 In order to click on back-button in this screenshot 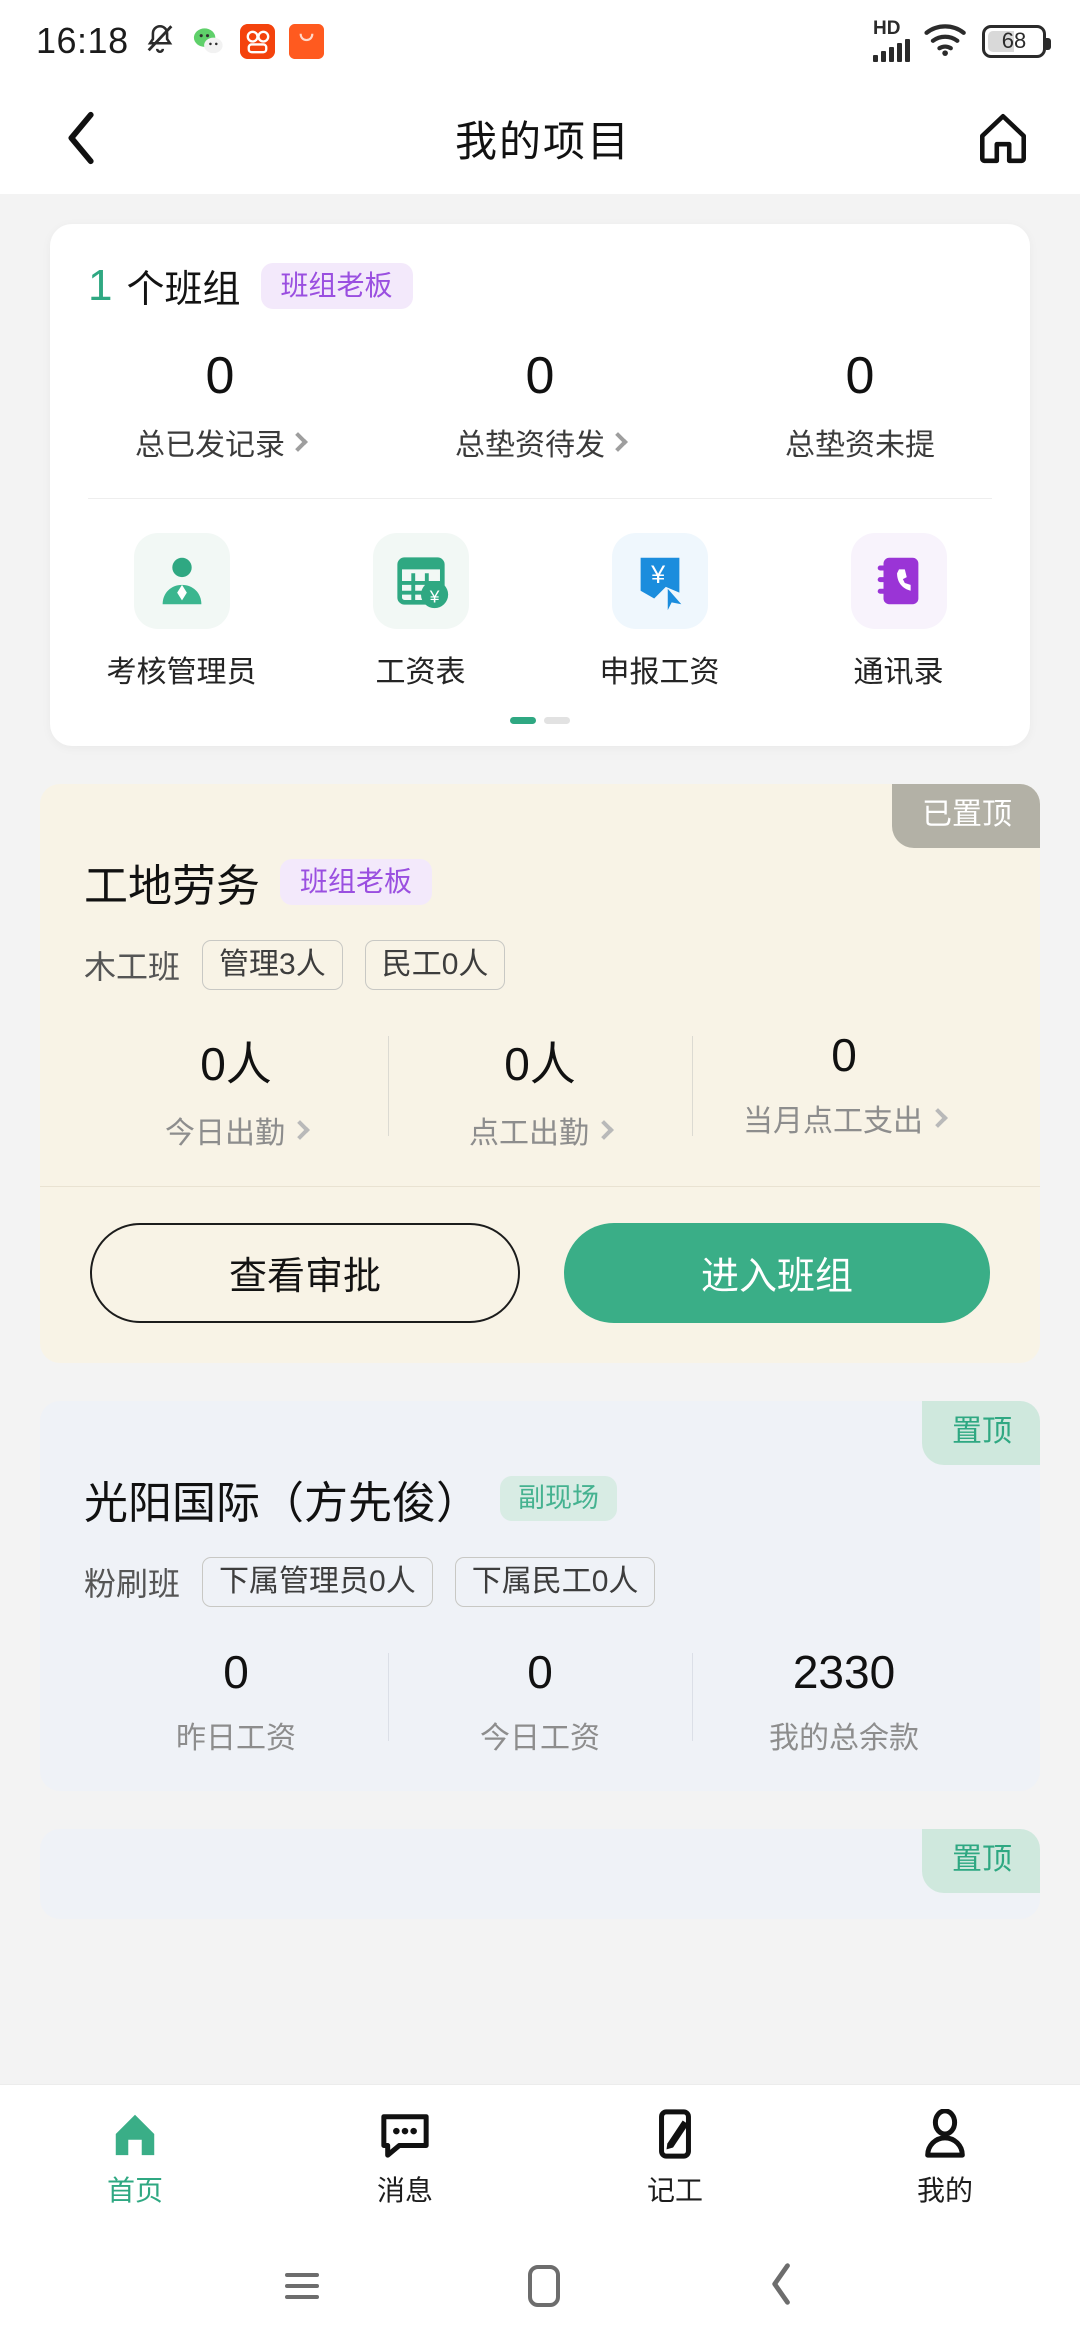, I will do `click(83, 138)`.